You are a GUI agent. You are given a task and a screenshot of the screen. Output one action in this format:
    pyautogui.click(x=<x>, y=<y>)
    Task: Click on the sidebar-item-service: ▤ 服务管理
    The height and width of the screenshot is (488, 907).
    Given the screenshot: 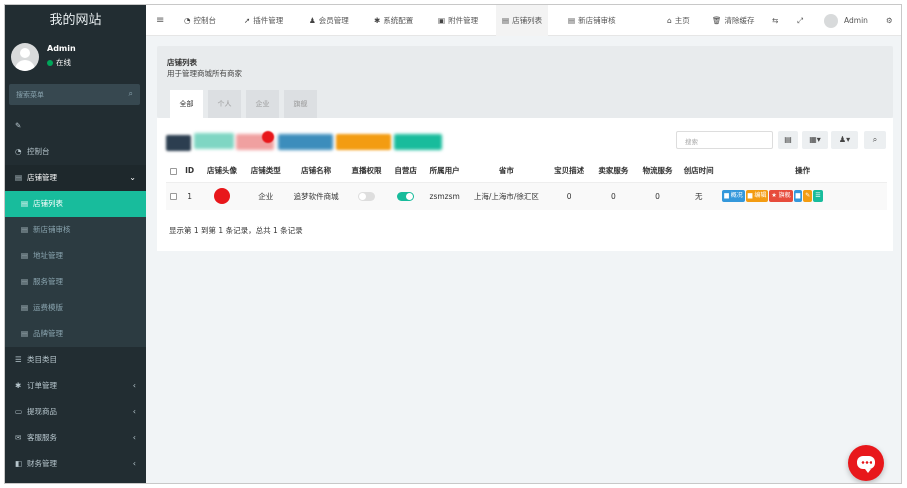 What is the action you would take?
    pyautogui.click(x=75, y=282)
    